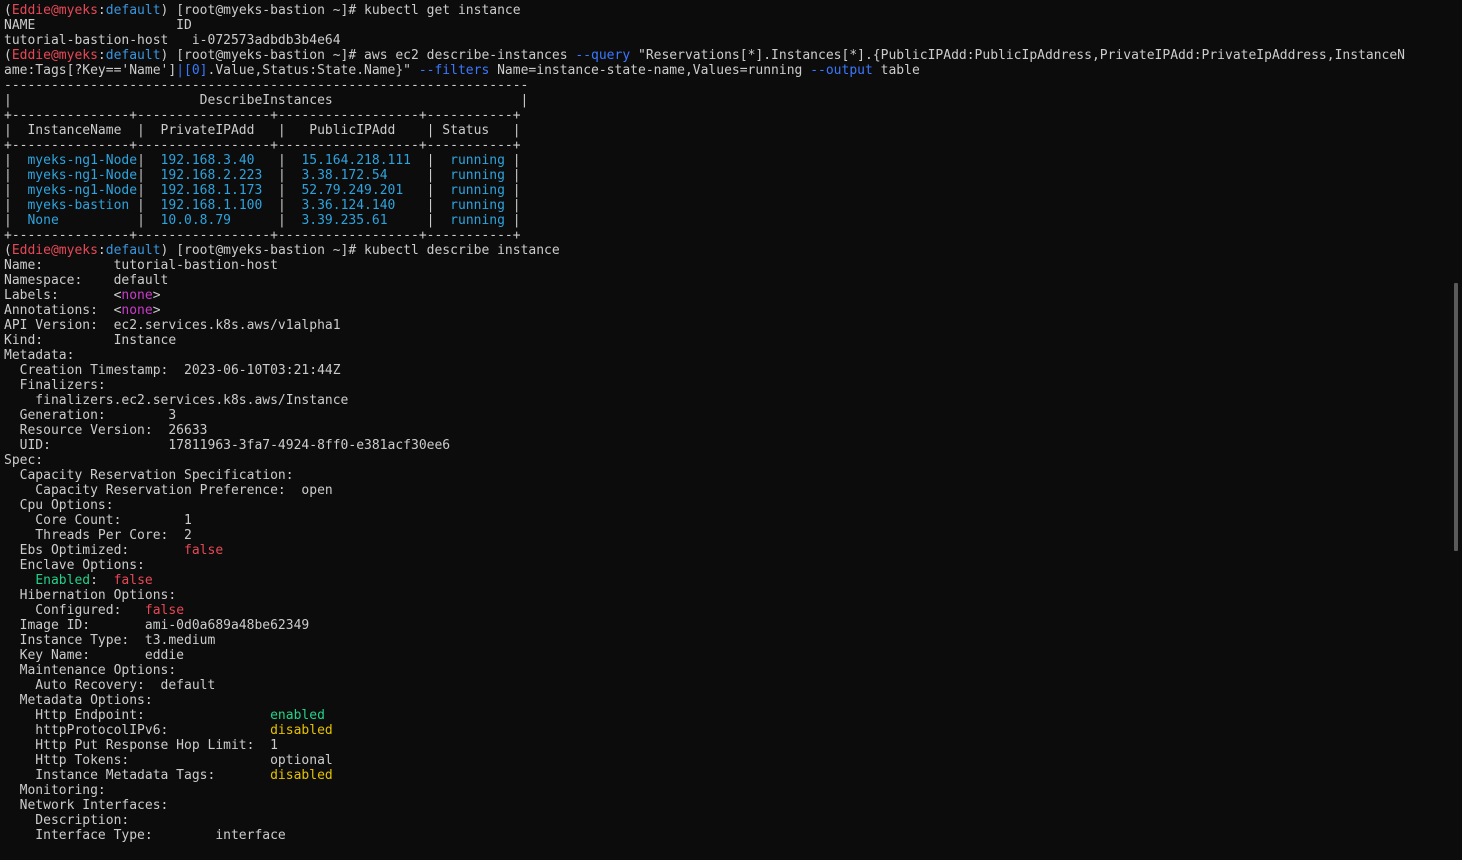  I want to click on terminal-text-segment: Cpu Options:, so click(59, 505).